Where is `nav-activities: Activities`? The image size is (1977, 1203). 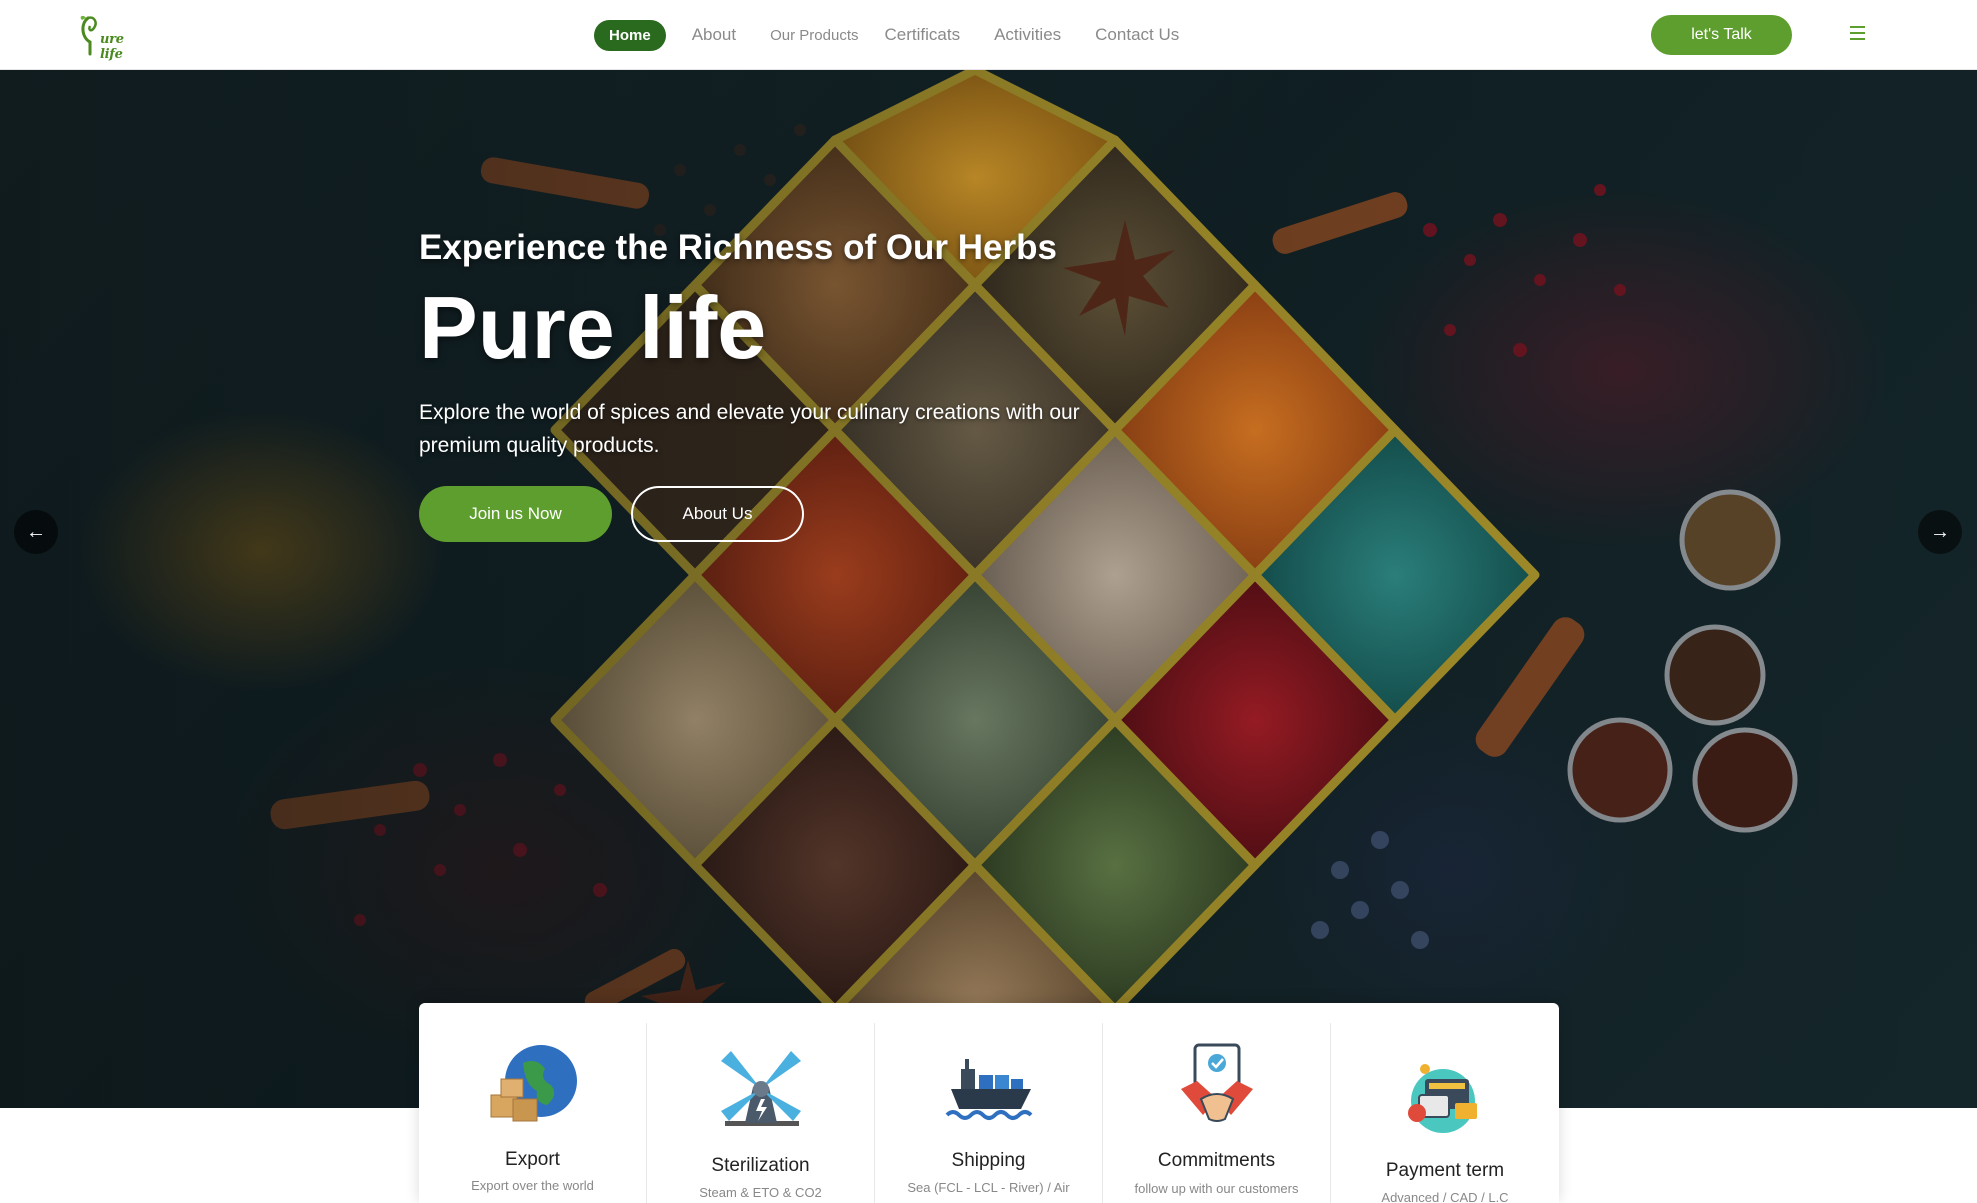 nav-activities: Activities is located at coordinates (1027, 35).